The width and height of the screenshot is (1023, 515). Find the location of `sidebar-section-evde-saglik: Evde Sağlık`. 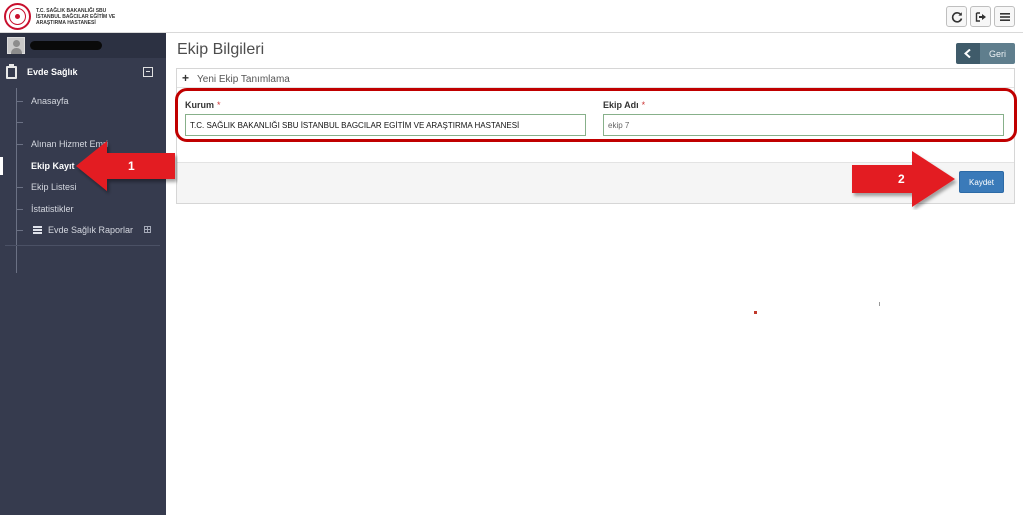

sidebar-section-evde-saglik: Evde Sağlık is located at coordinates (83, 73).